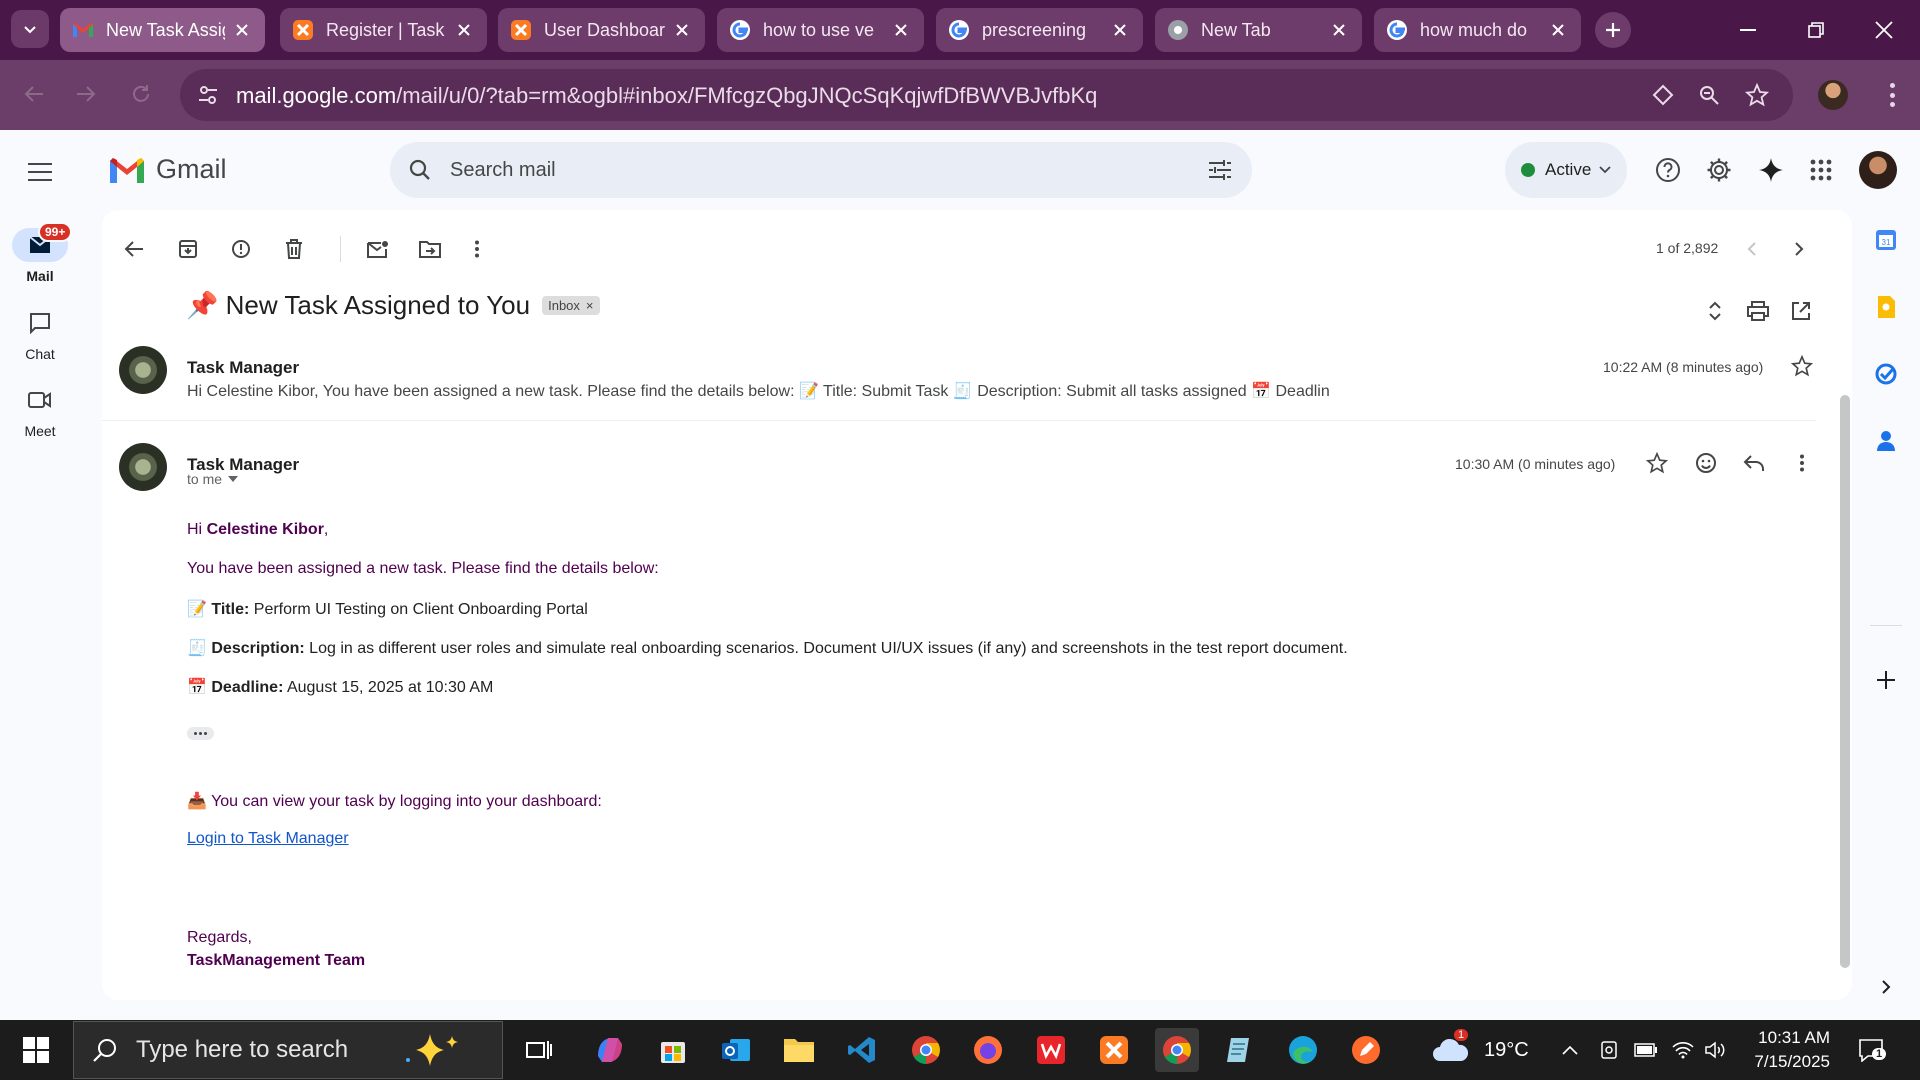 Image resolution: width=1920 pixels, height=1080 pixels. I want to click on browser-menu-button, so click(1892, 95).